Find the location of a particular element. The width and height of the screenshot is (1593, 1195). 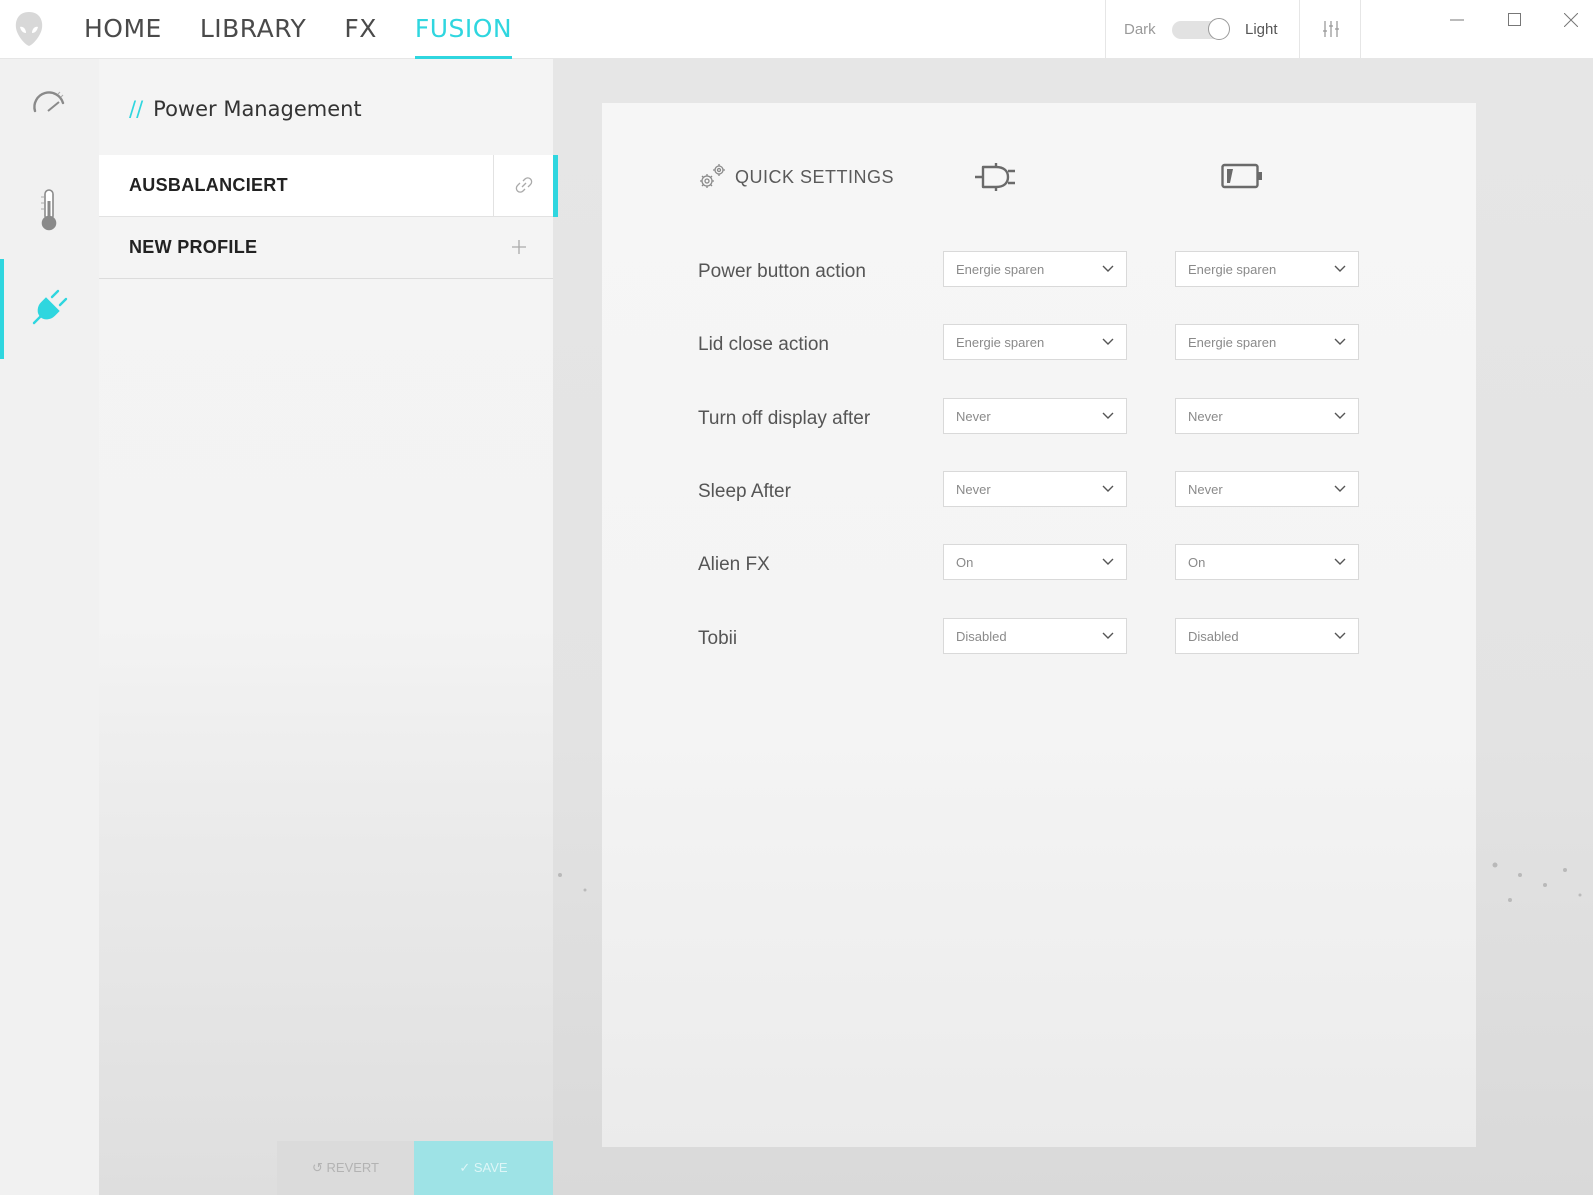

power-button-battery-select: Energie sparen is located at coordinates (1267, 269).